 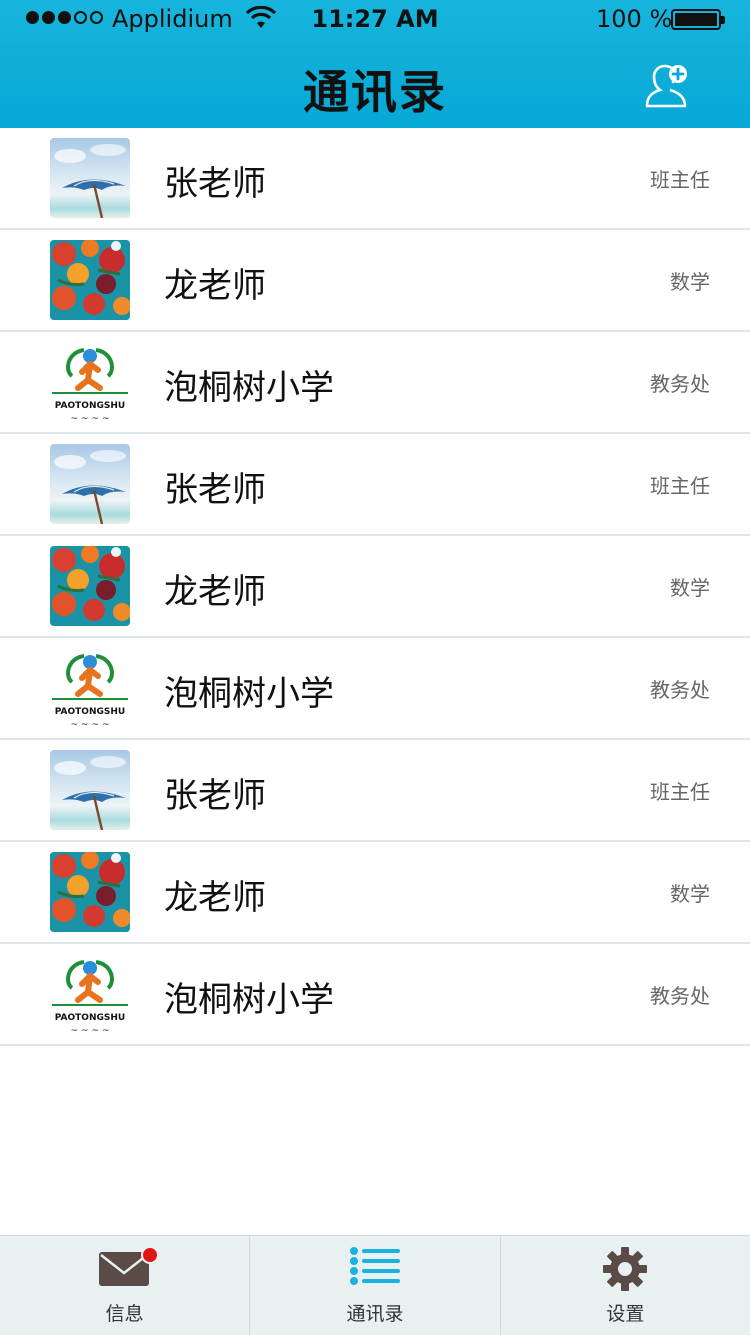 I want to click on add-contact-button, so click(x=667, y=85).